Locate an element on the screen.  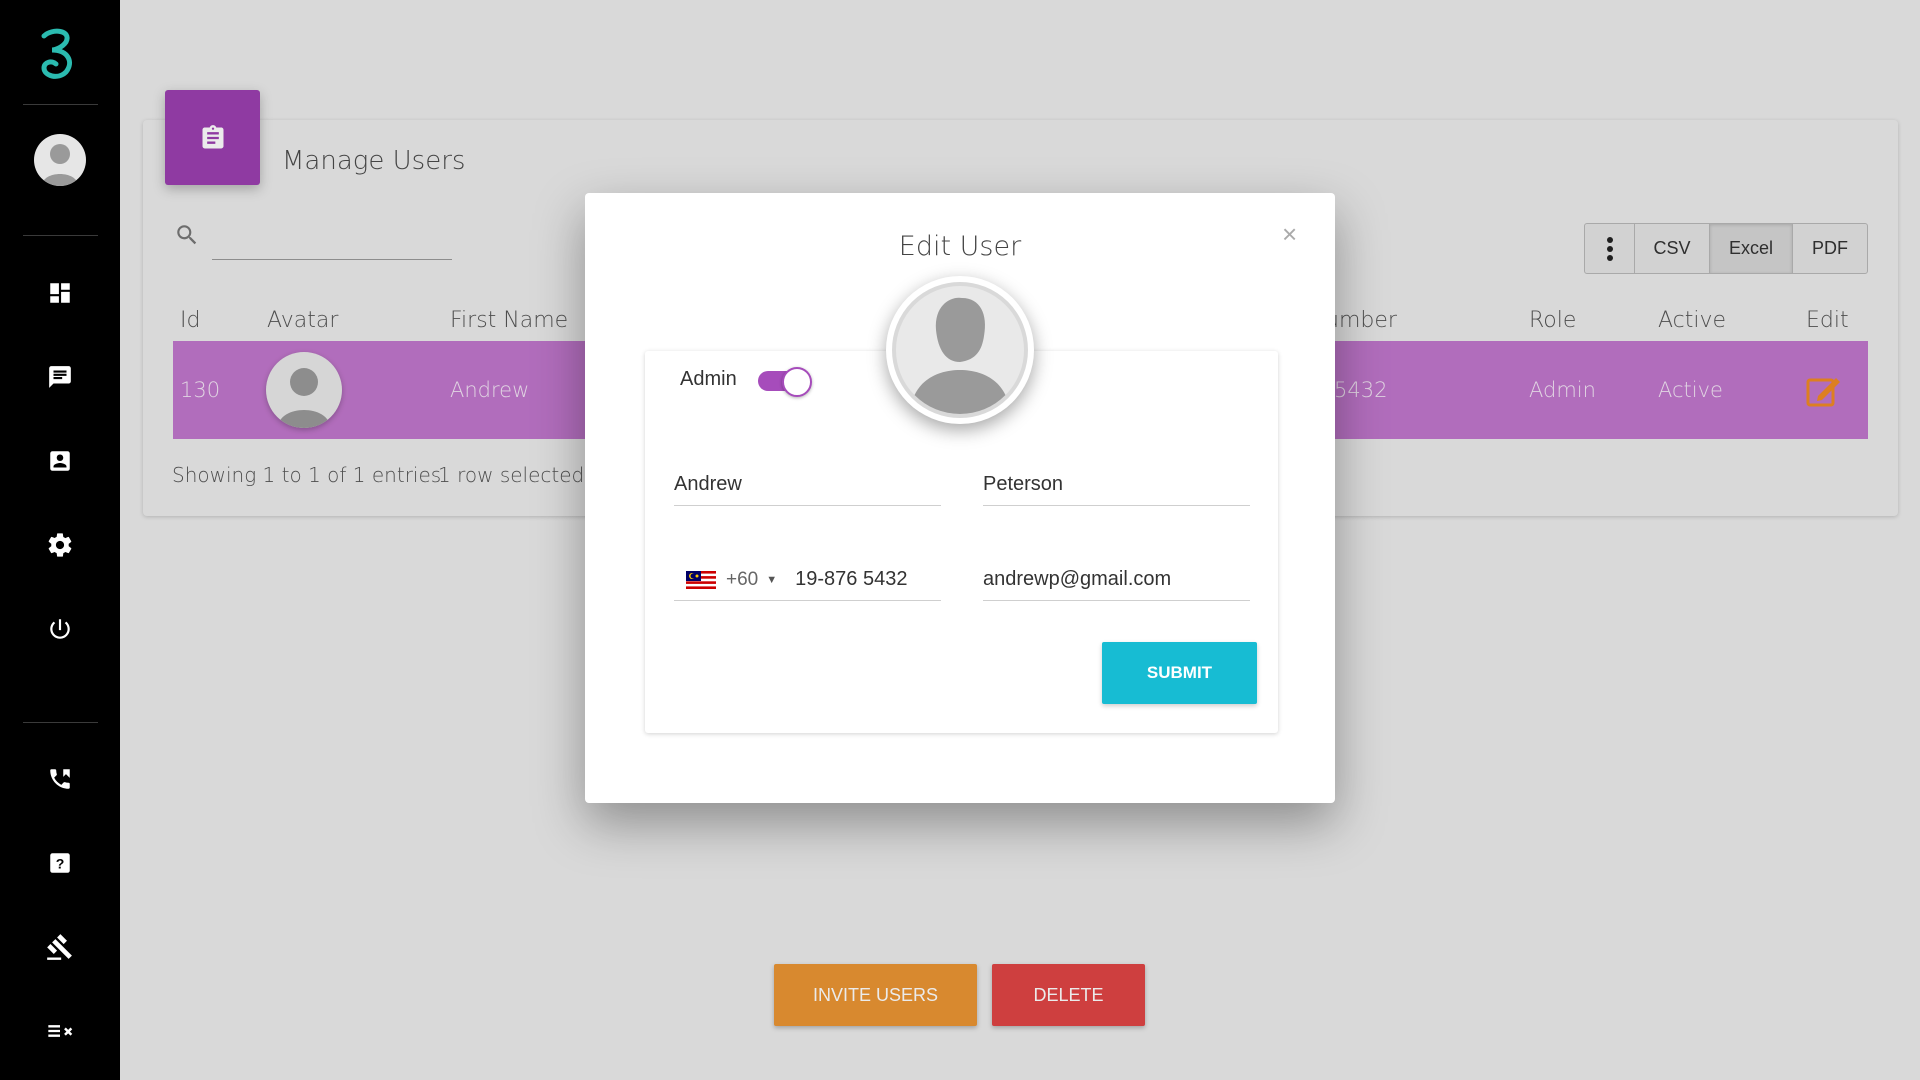
toggle-knob is located at coordinates (797, 382).